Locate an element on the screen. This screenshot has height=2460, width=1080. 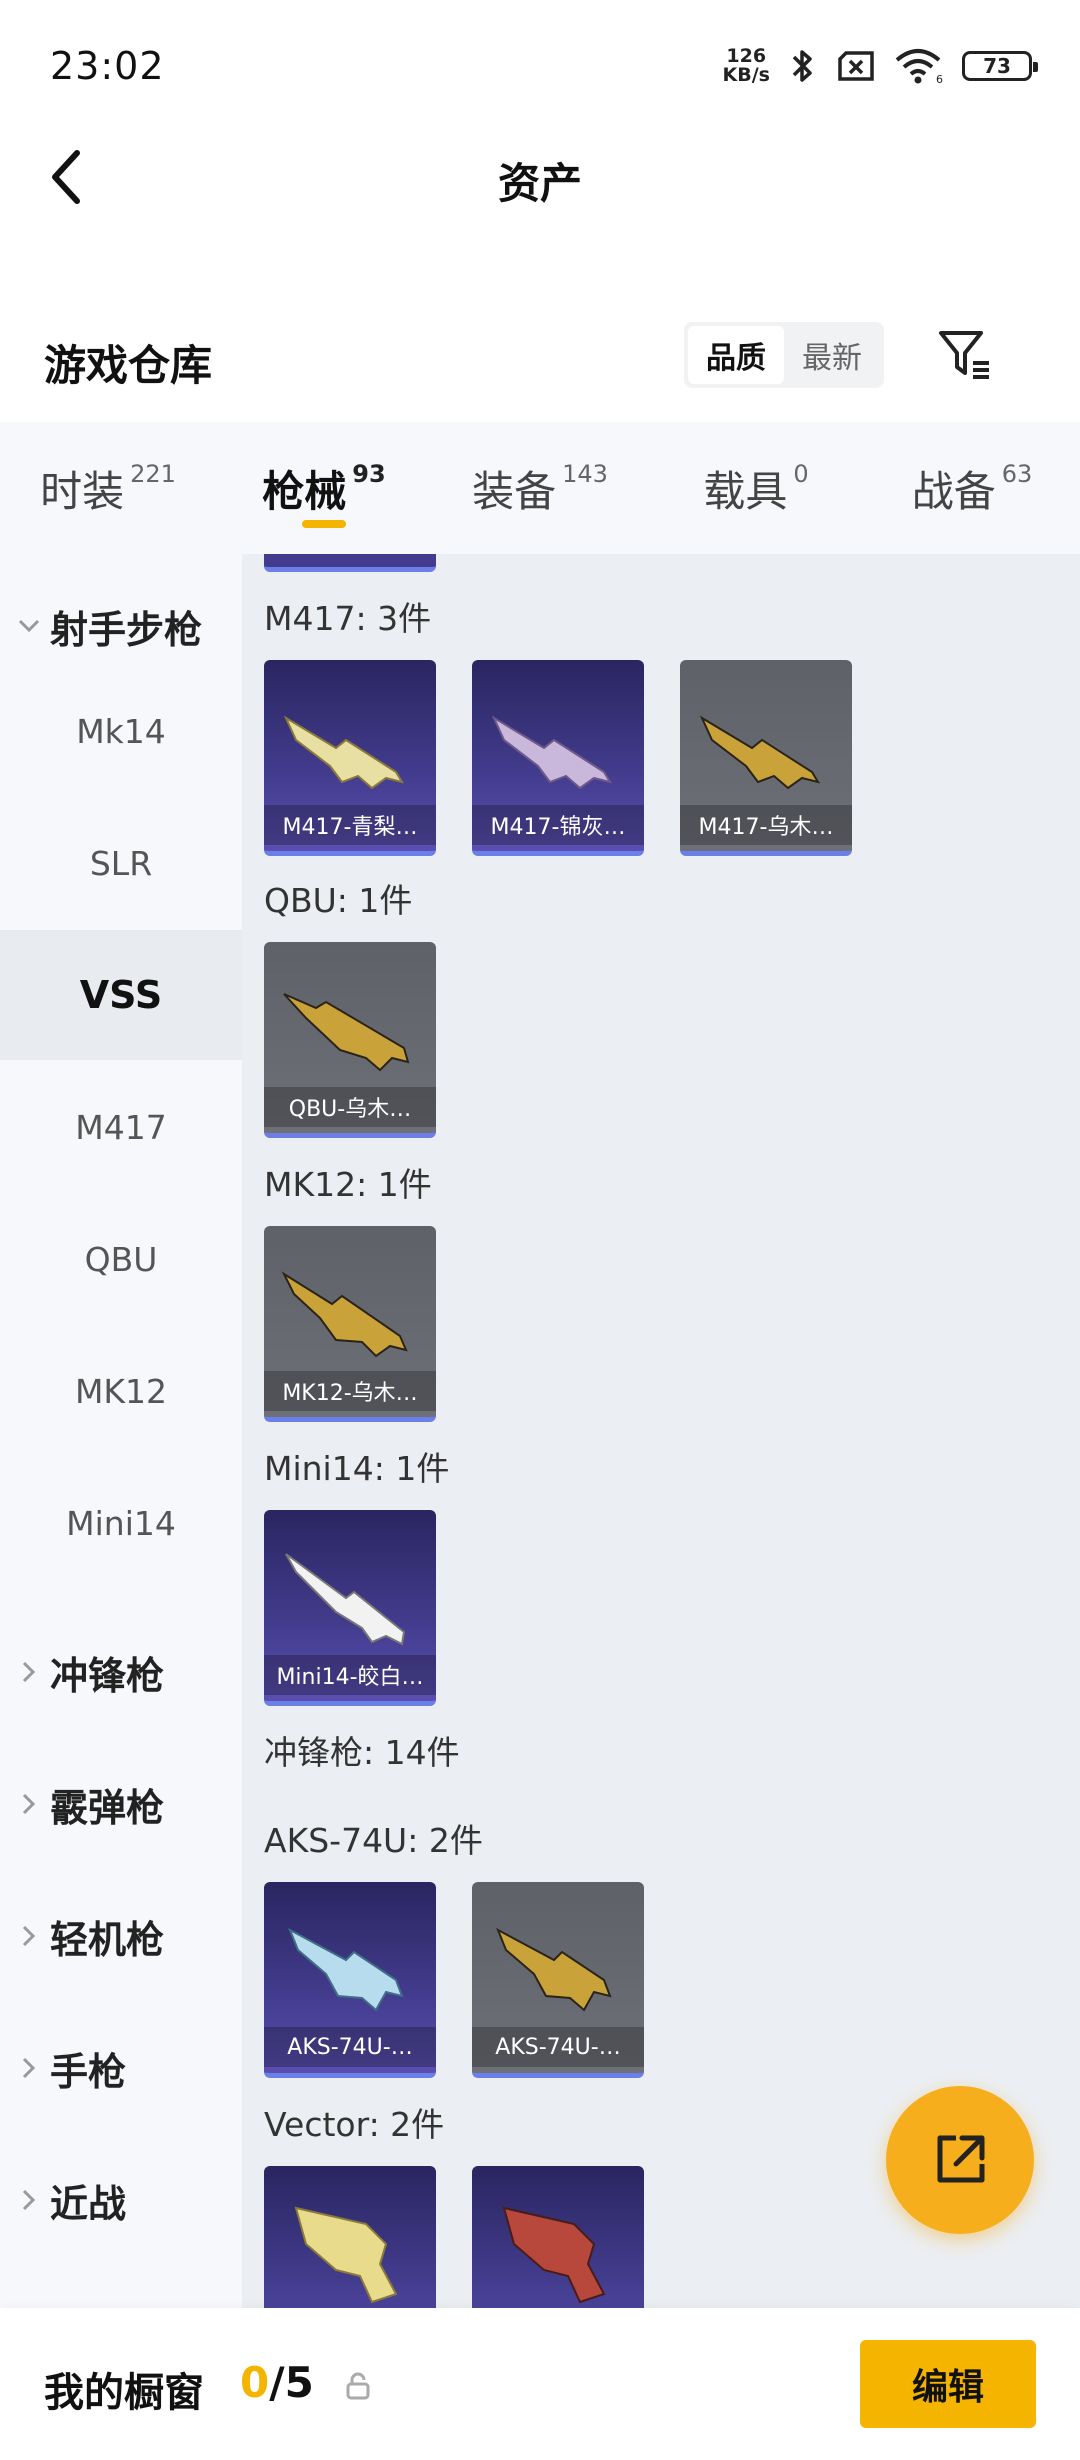
section-title: Mini14: 1件 is located at coordinates (357, 1468).